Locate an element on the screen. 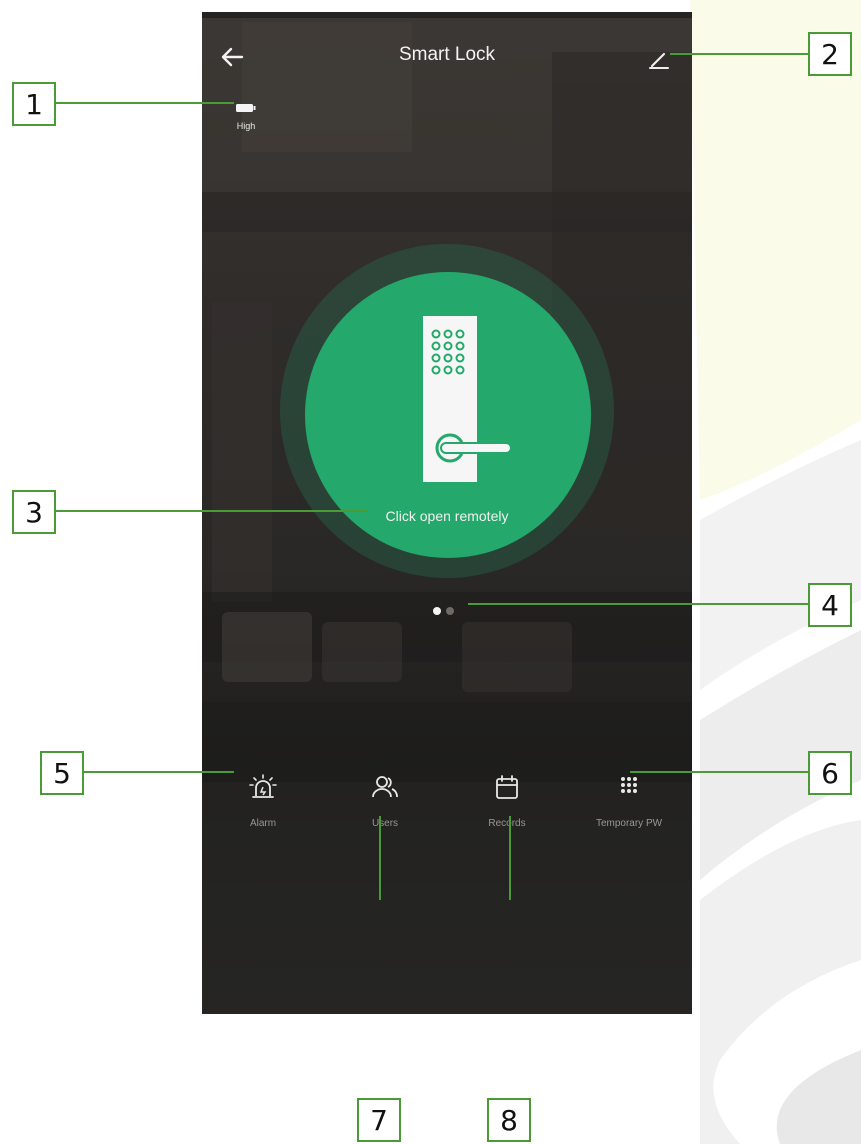 The width and height of the screenshot is (861, 1144). callout-2: 2 is located at coordinates (830, 54).